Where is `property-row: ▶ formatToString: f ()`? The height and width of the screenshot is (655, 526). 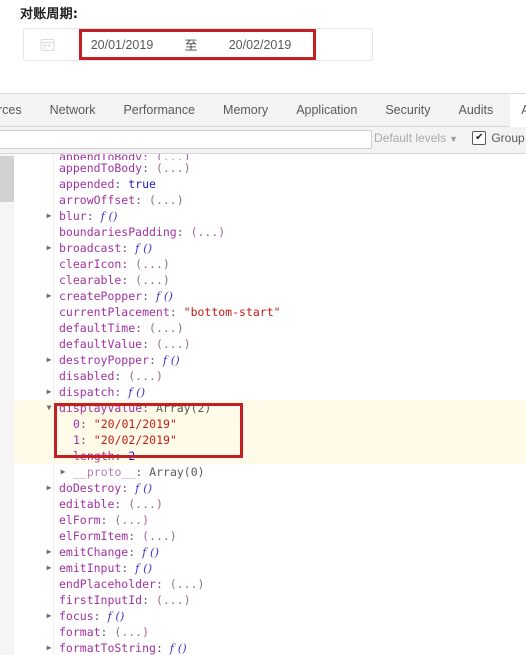 property-row: ▶ formatToString: f () is located at coordinates (270, 647).